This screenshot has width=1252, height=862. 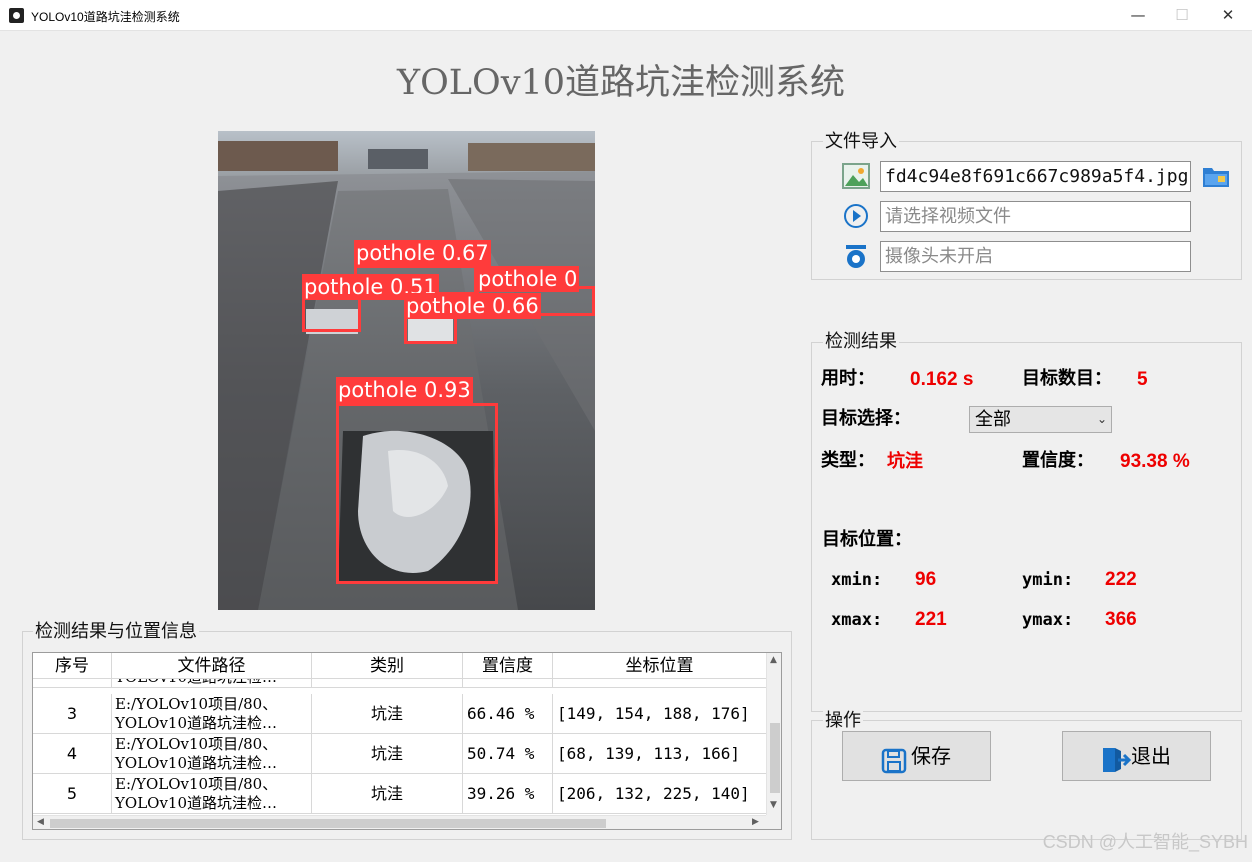 What do you see at coordinates (1145, 842) in the screenshot?
I see `watermark: CSDN @人工智能_SYBH` at bounding box center [1145, 842].